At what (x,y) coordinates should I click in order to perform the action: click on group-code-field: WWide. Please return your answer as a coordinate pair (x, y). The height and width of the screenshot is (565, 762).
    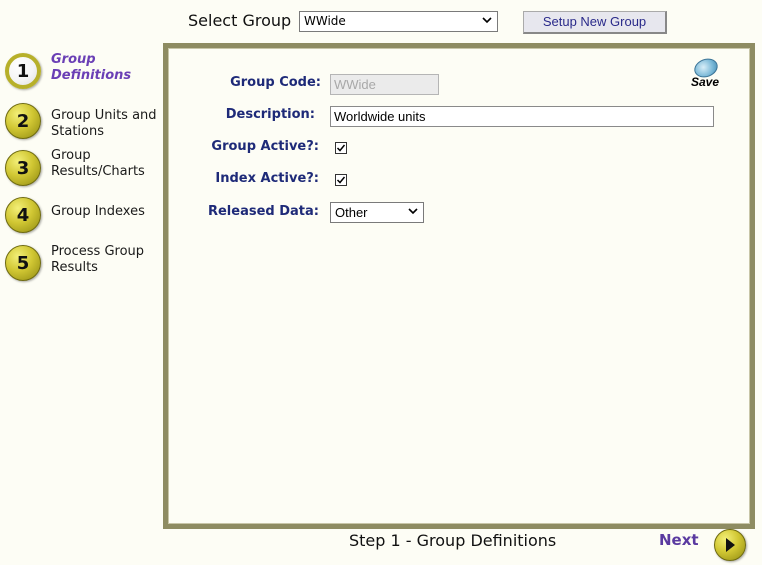
    Looking at the image, I should click on (384, 84).